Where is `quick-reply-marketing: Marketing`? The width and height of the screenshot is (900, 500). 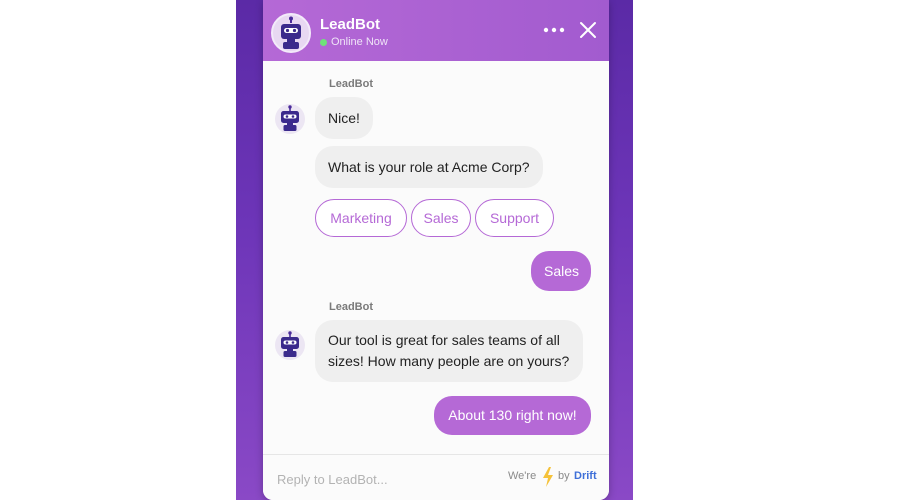 quick-reply-marketing: Marketing is located at coordinates (361, 218).